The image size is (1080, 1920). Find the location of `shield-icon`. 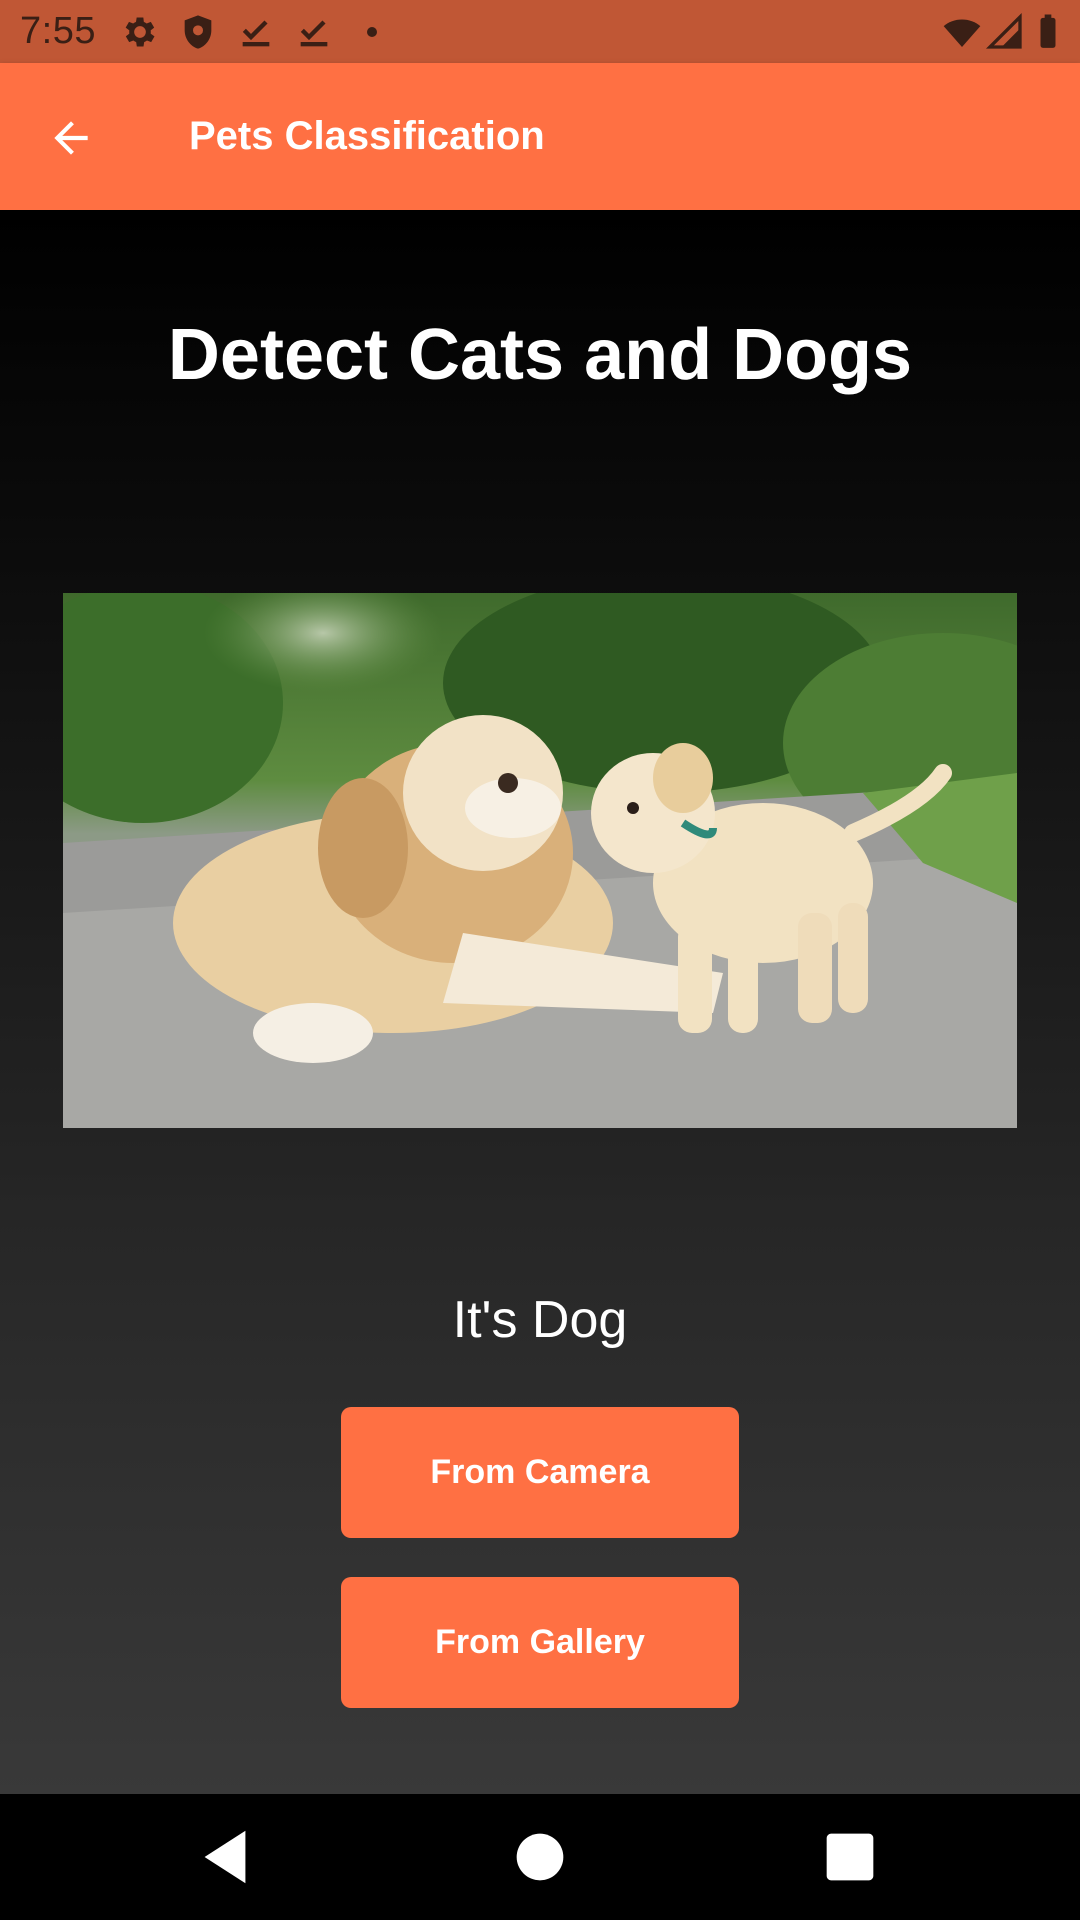

shield-icon is located at coordinates (198, 32).